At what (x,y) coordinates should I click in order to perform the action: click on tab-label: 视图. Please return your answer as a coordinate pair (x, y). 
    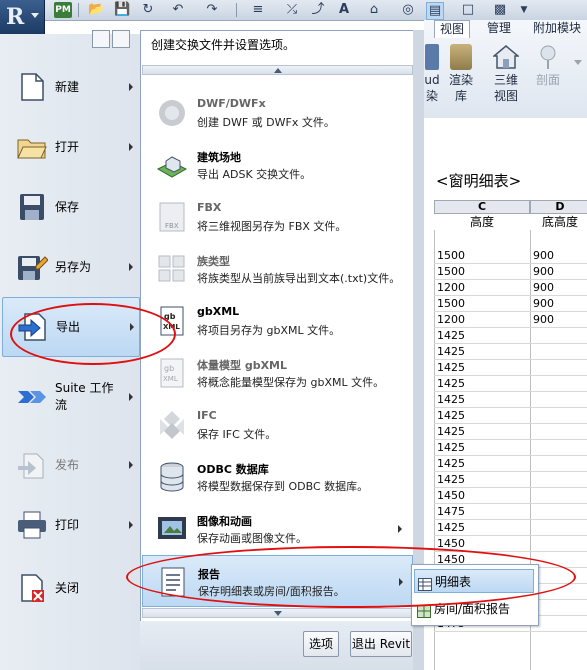
    Looking at the image, I should click on (452, 29).